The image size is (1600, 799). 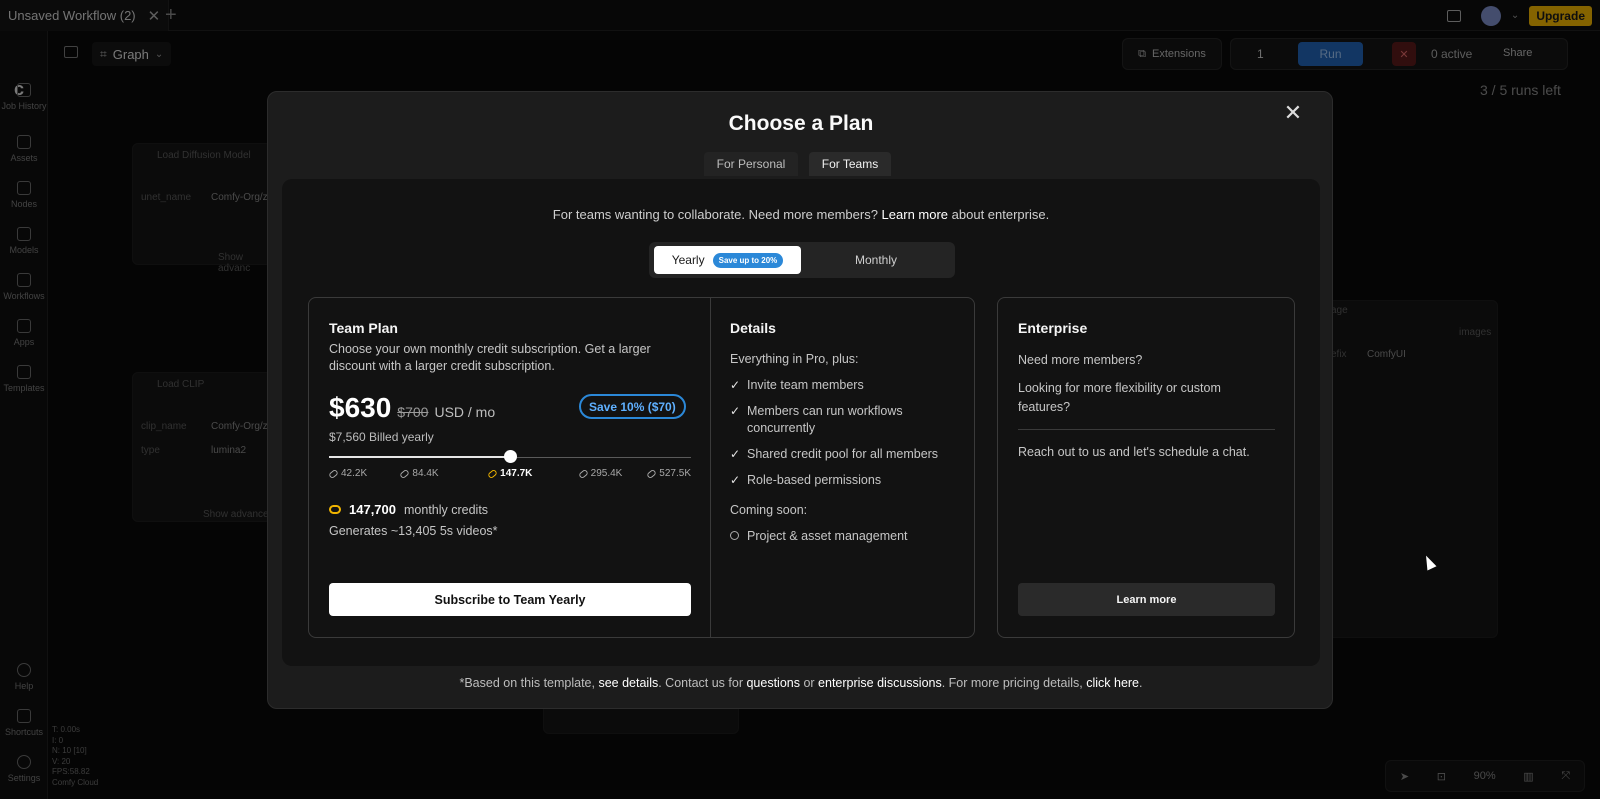 I want to click on enterprise-discussions-link: enterprise discussions, so click(x=880, y=683).